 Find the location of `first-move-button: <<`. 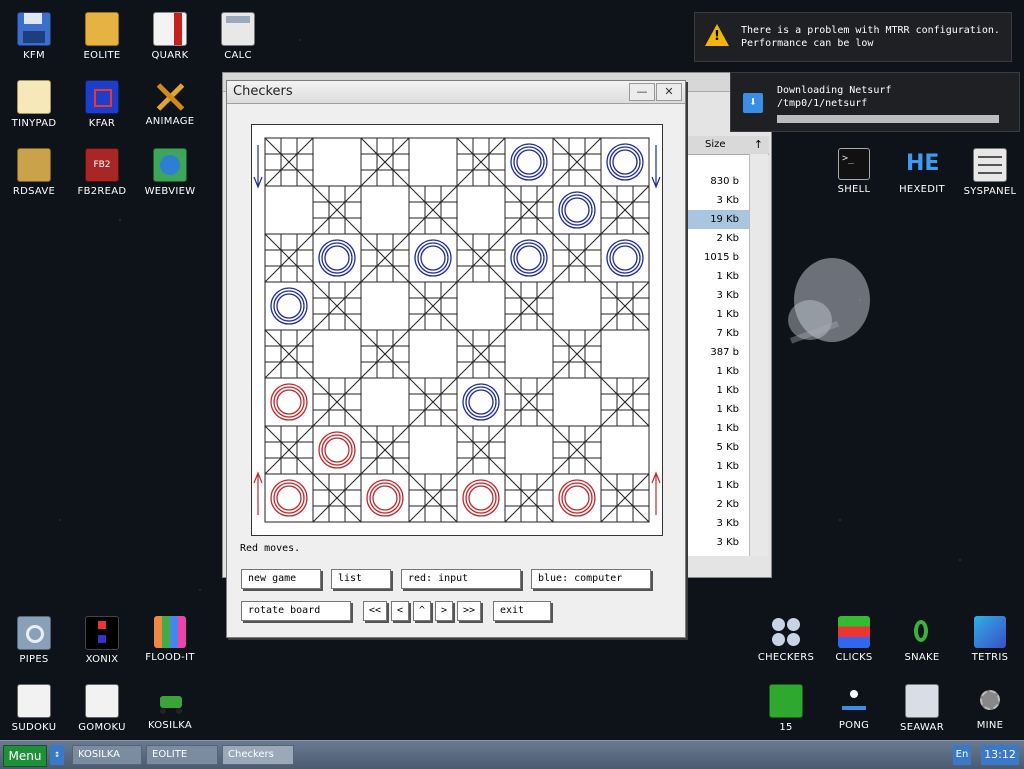

first-move-button: << is located at coordinates (375, 611).